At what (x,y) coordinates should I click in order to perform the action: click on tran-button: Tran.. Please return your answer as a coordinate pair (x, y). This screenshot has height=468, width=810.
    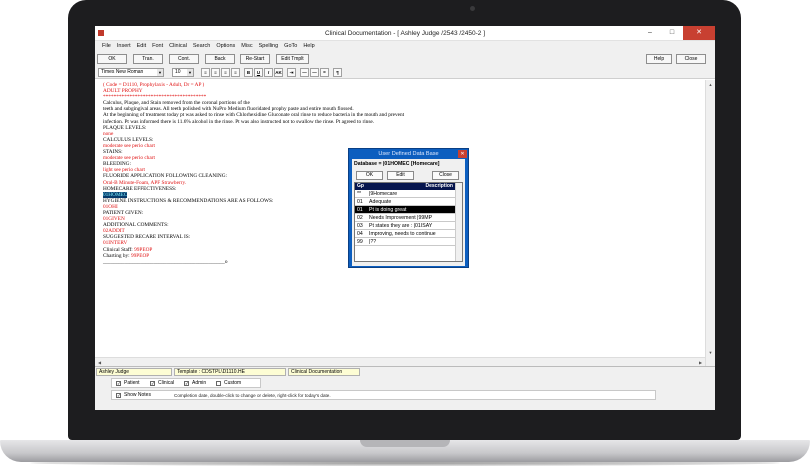
    Looking at the image, I should click on (148, 59).